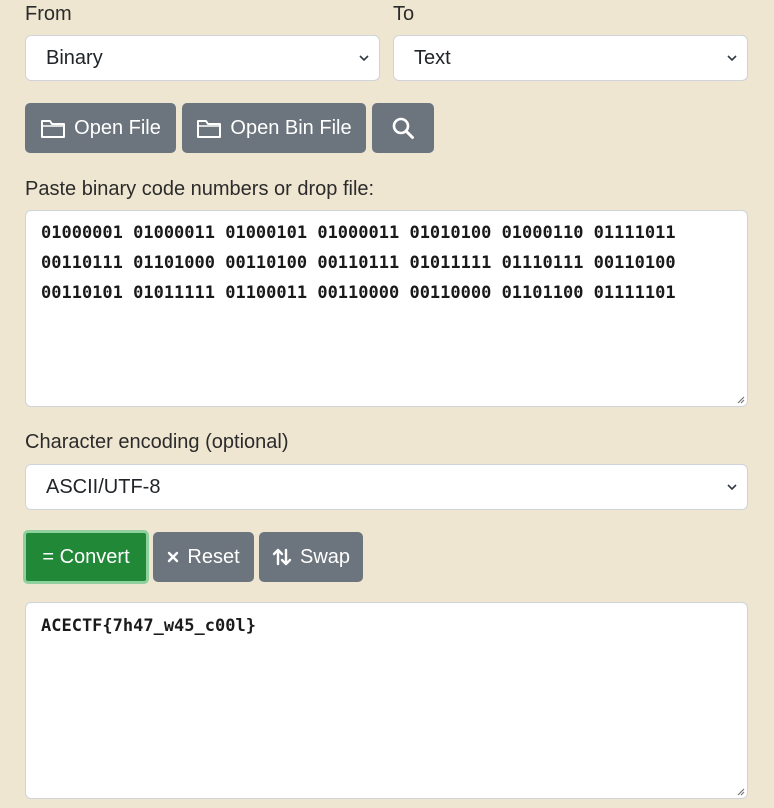 This screenshot has height=808, width=774. I want to click on open-file-button: Open File, so click(100, 128).